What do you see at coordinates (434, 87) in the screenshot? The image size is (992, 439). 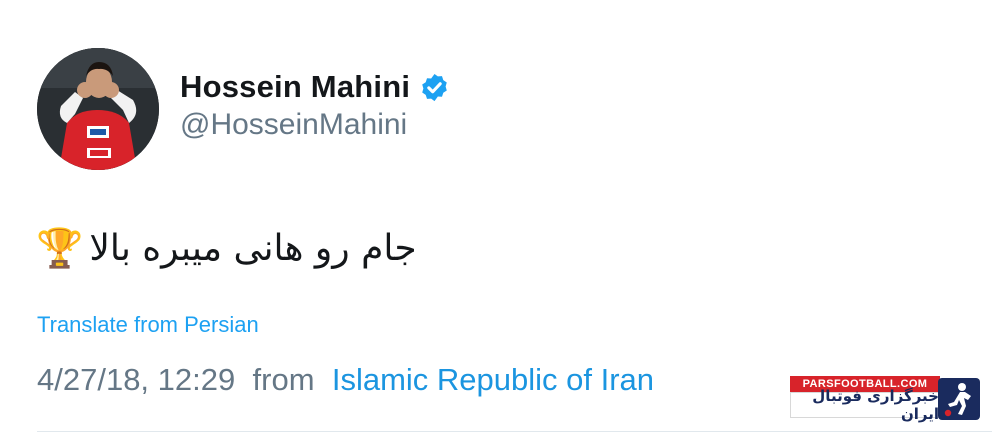 I see `verified-badge-icon` at bounding box center [434, 87].